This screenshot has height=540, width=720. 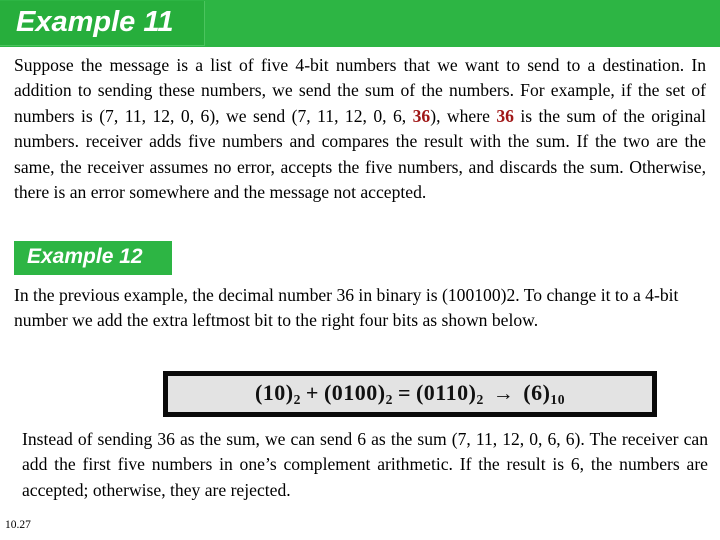 I want to click on equation-term-4-subscript: 10, so click(x=558, y=399).